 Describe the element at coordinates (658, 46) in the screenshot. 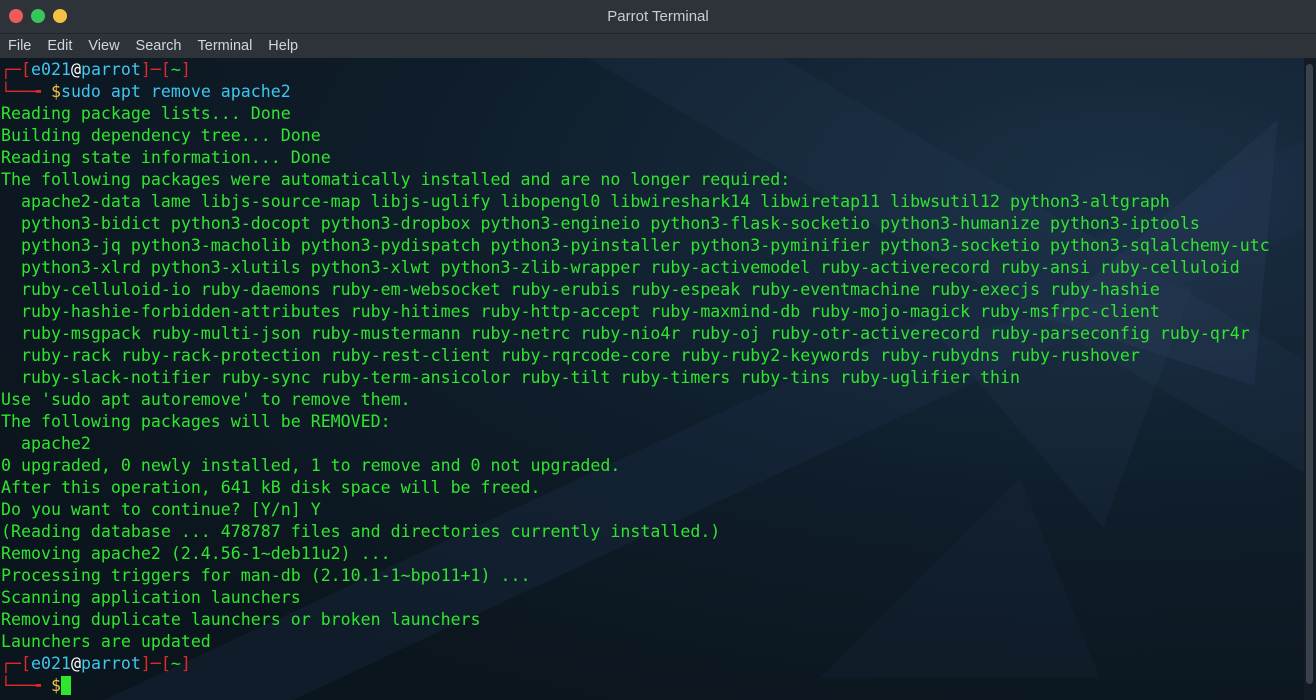

I see `menu-bar: File Edit View Search Terminal Help` at that location.